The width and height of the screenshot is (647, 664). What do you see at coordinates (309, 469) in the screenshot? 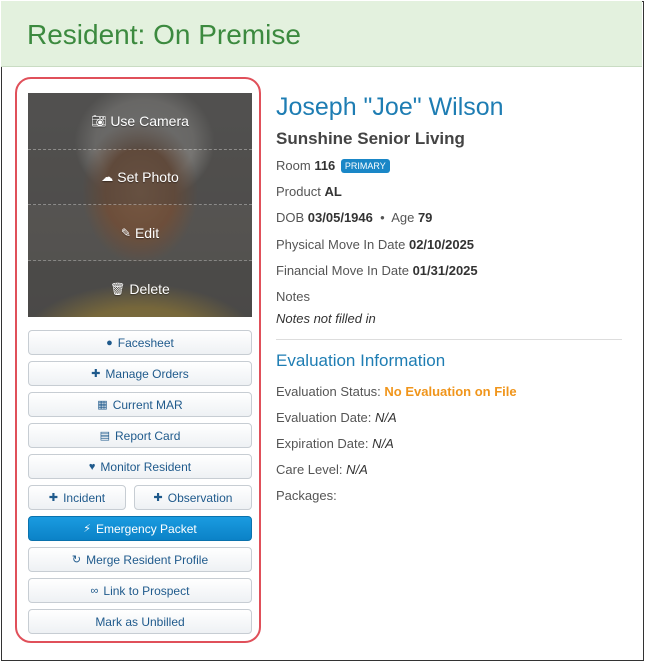
I see `care-level-label: Care Level:` at bounding box center [309, 469].